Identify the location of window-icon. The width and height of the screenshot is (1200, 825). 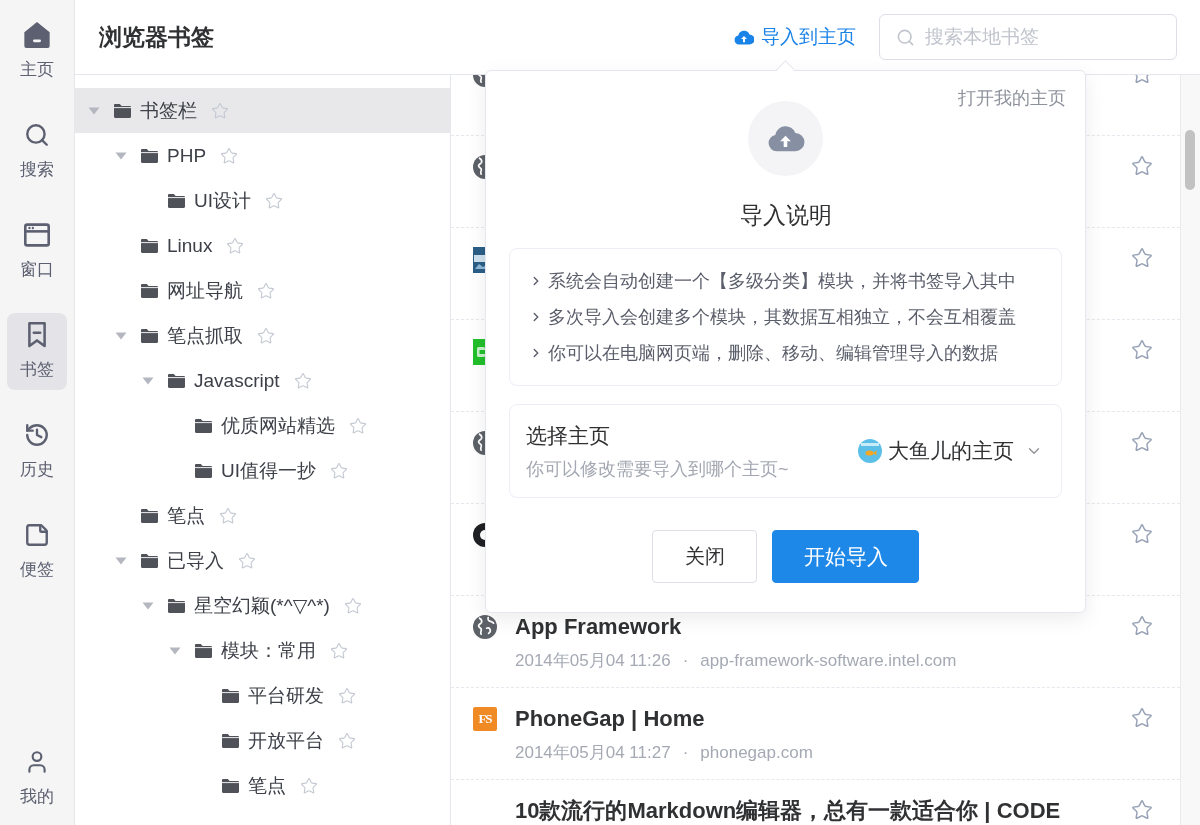
(37, 235).